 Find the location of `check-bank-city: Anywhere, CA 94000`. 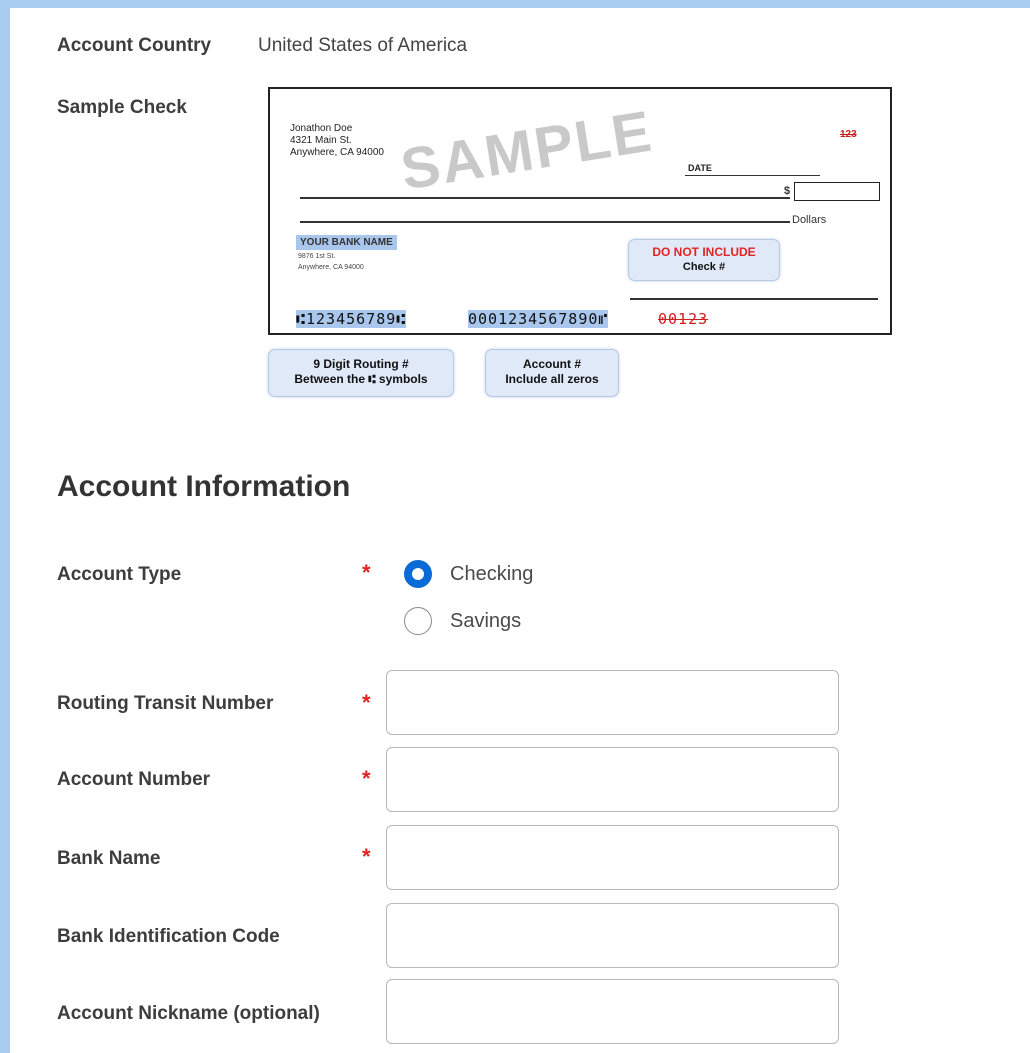

check-bank-city: Anywhere, CA 94000 is located at coordinates (331, 267).